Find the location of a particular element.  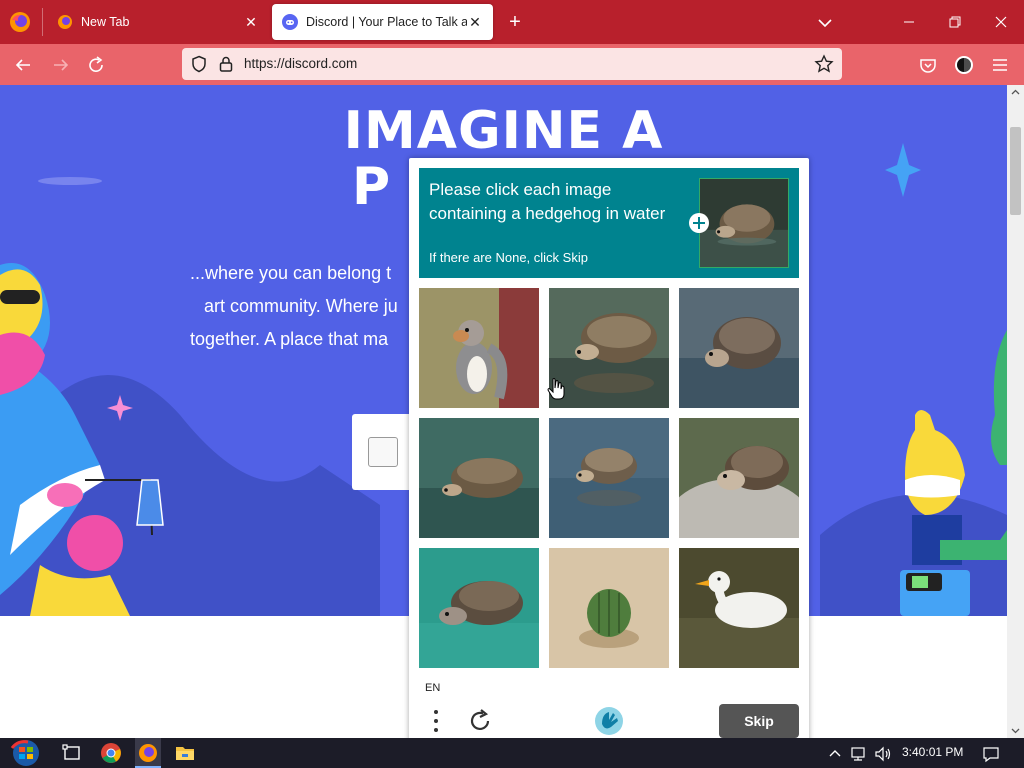

taskbar-clock: 3:40:01 PM is located at coordinates (932, 752).